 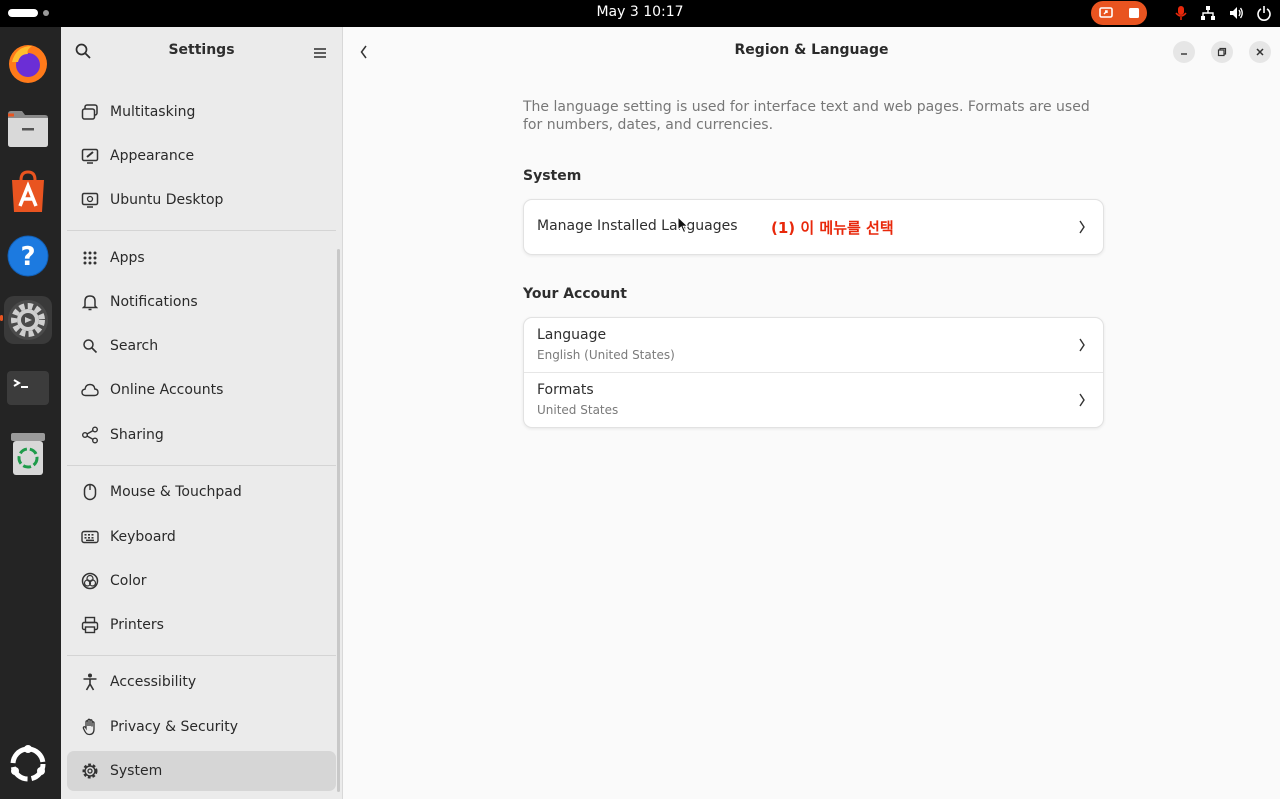 What do you see at coordinates (1134, 13) in the screenshot?
I see `stop-recording-icon` at bounding box center [1134, 13].